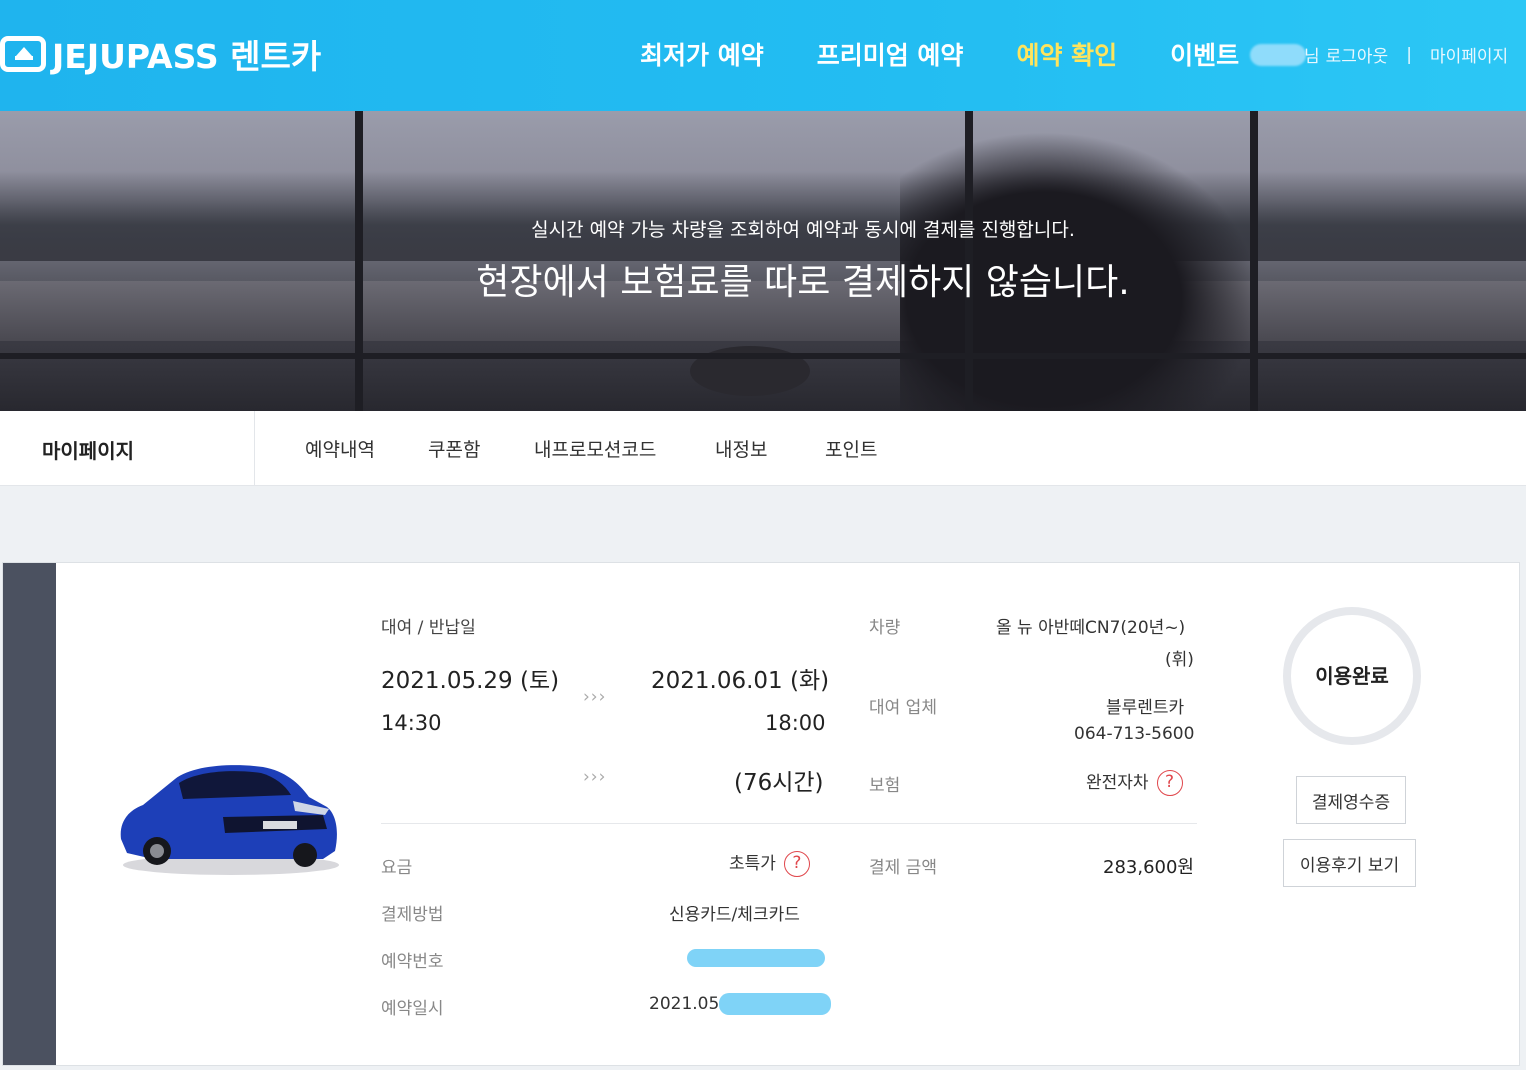  What do you see at coordinates (1351, 800) in the screenshot?
I see `receipt-button: 결제영수증` at bounding box center [1351, 800].